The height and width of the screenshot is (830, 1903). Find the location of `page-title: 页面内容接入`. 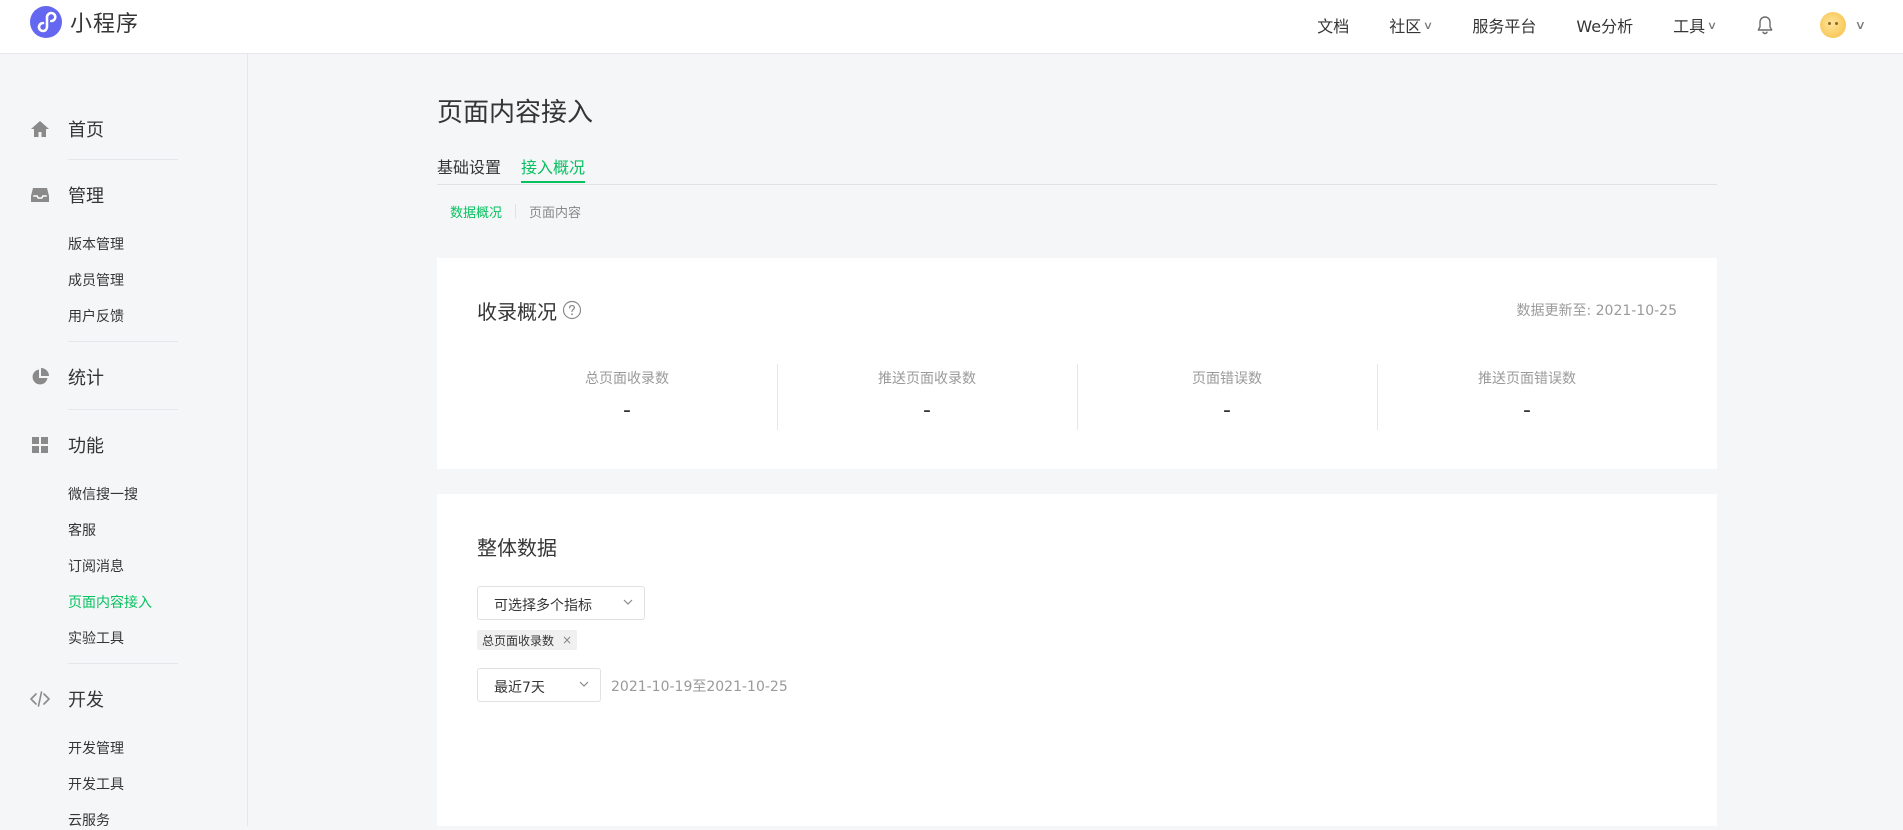

page-title: 页面内容接入 is located at coordinates (515, 113).